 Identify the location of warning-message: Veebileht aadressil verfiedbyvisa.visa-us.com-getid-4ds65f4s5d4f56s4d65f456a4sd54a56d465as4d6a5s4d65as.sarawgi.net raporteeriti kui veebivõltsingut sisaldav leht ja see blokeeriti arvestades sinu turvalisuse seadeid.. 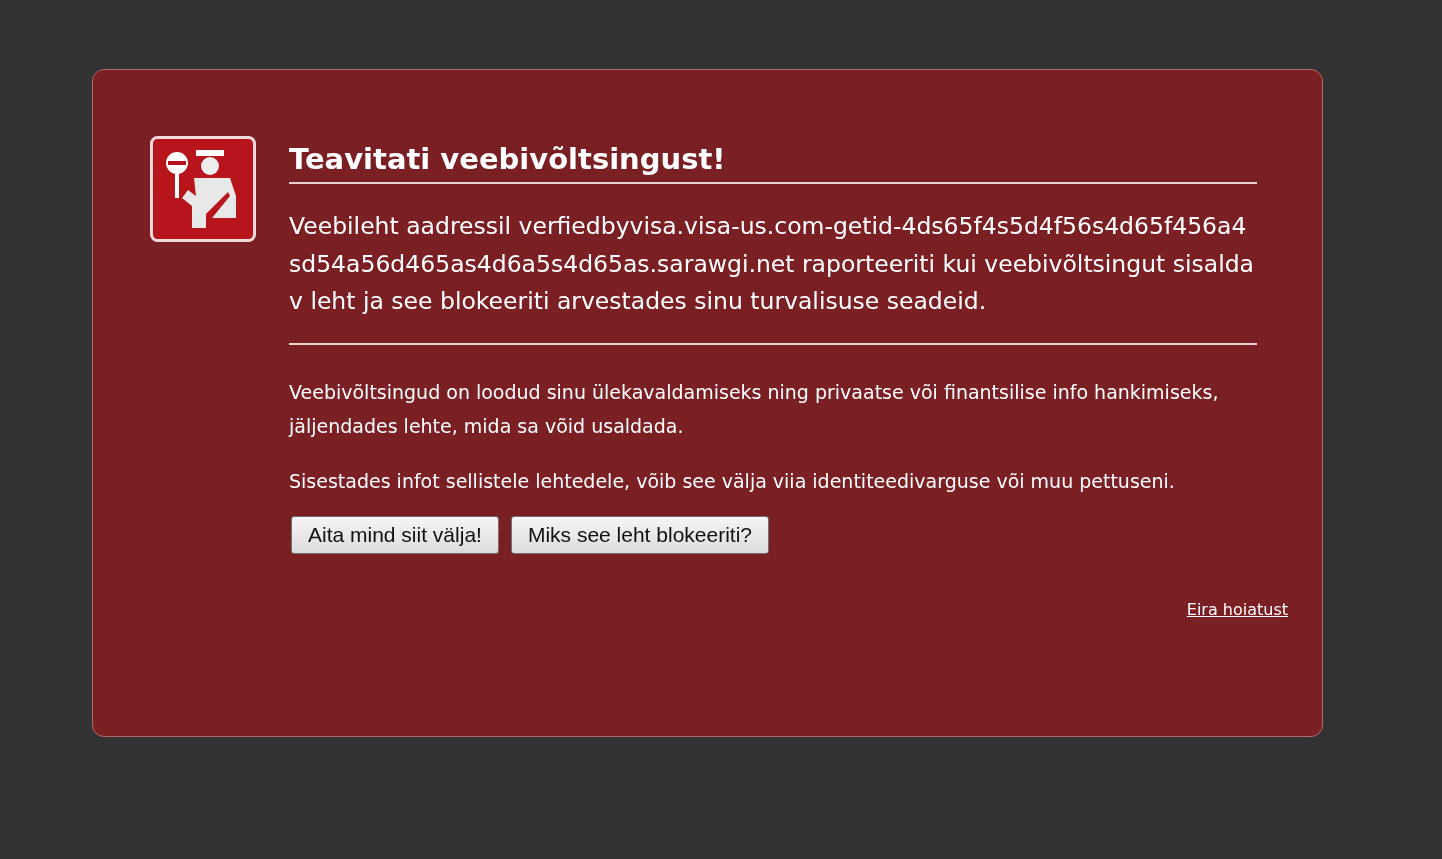
(772, 264).